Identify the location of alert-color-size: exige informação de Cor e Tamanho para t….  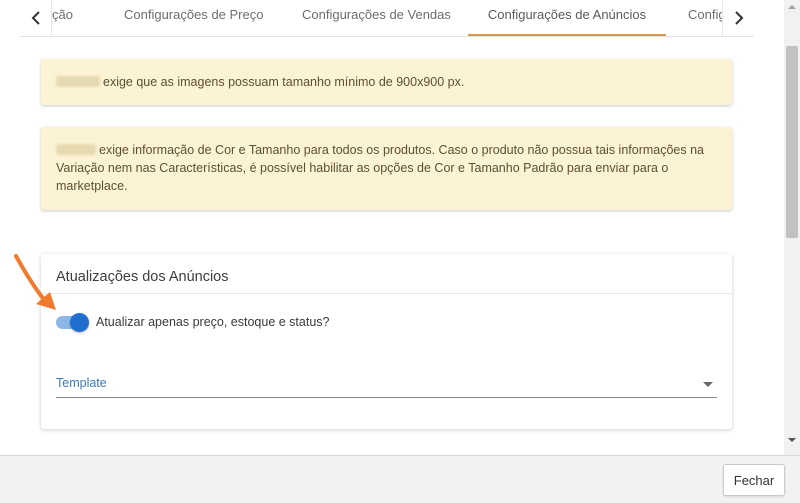
(386, 168).